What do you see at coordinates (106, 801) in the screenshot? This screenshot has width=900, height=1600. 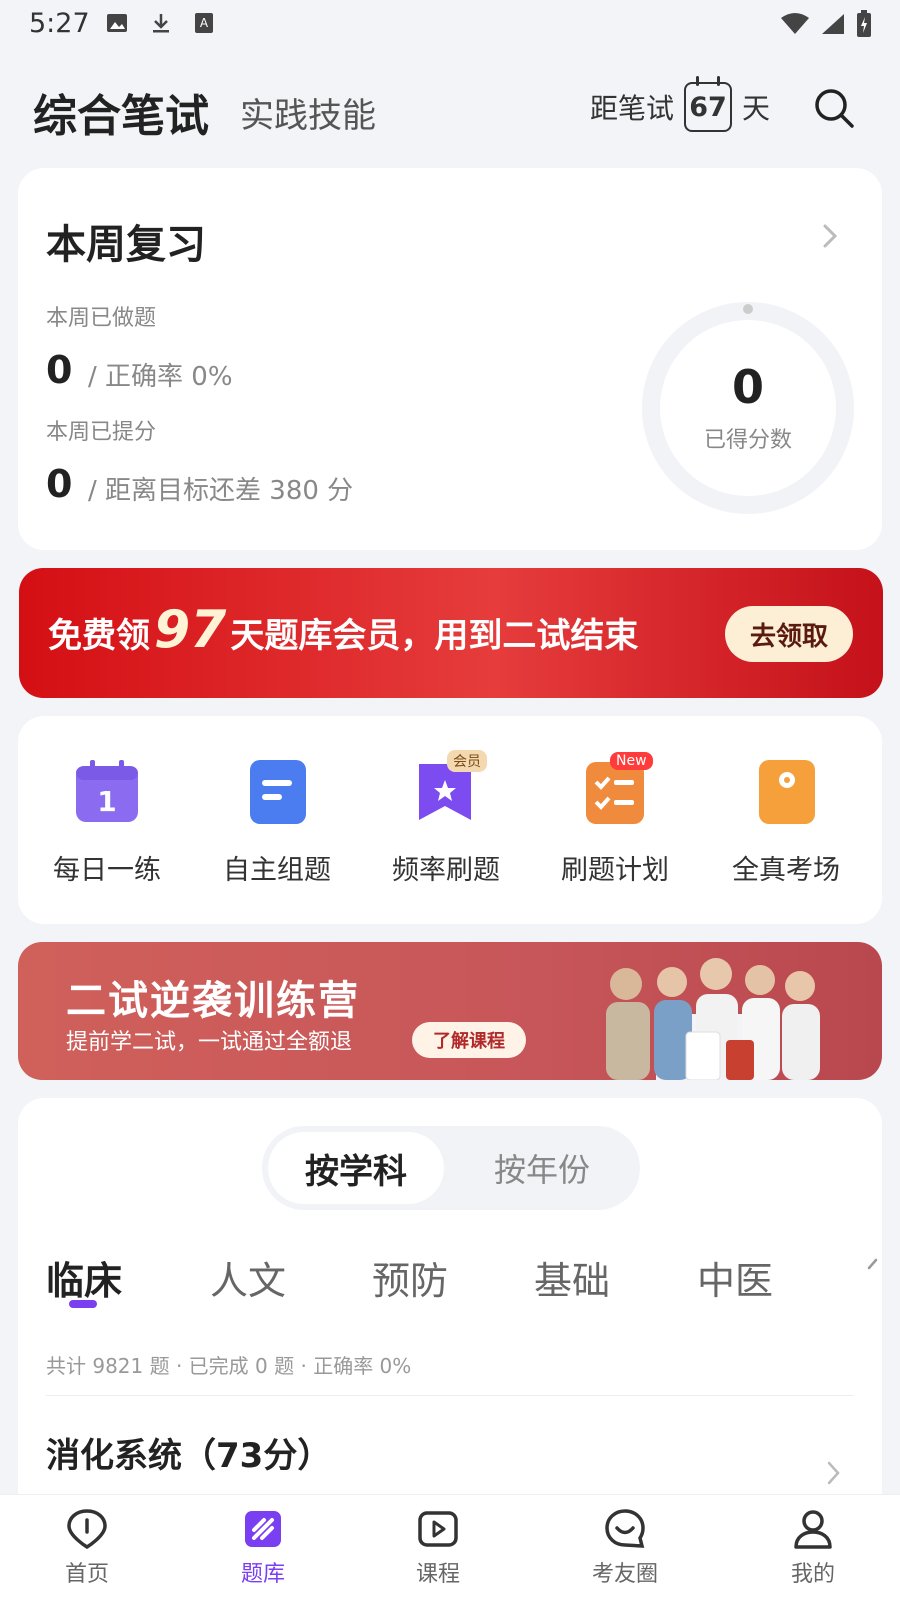 I see `svg-text: 1` at bounding box center [106, 801].